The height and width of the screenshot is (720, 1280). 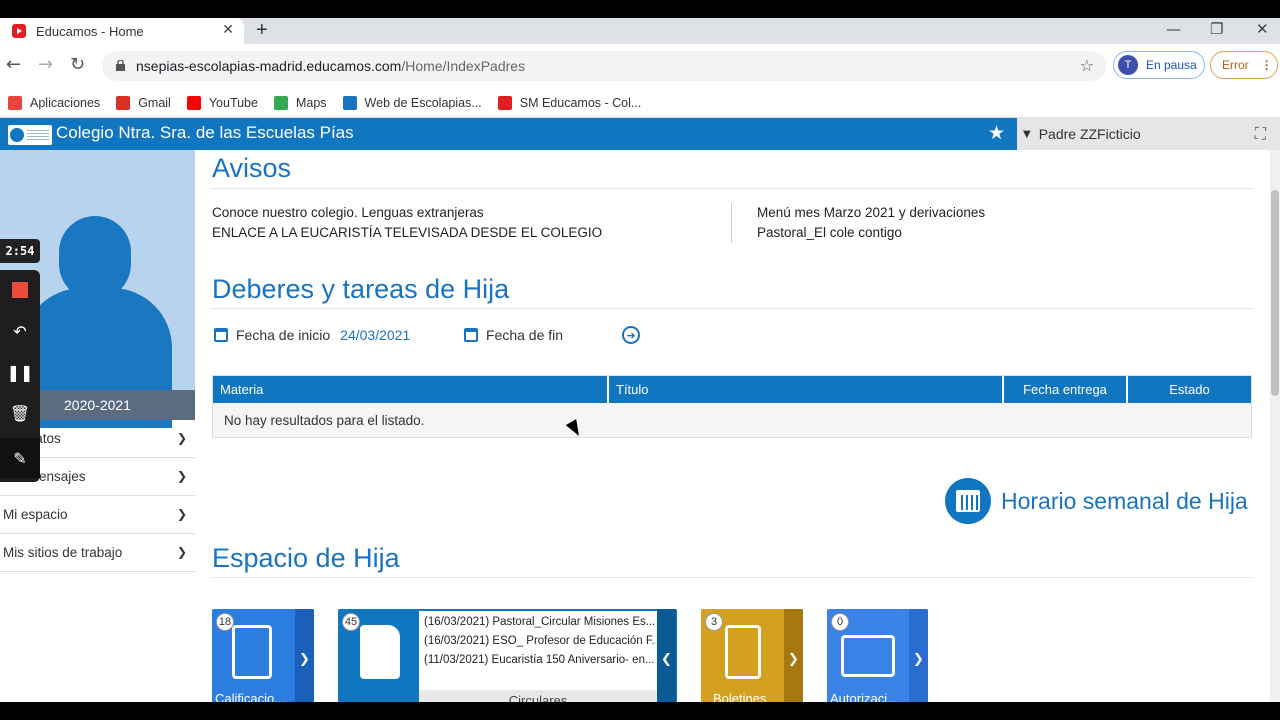 I want to click on count-badge: 45, so click(x=351, y=622).